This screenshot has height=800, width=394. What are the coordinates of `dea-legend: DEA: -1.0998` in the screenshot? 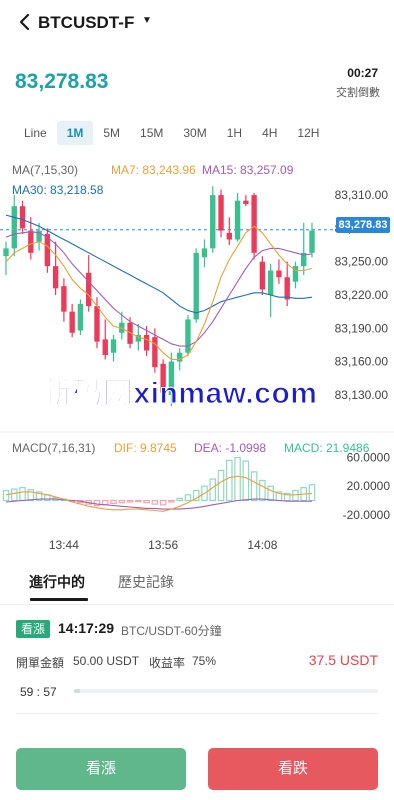 It's located at (230, 448).